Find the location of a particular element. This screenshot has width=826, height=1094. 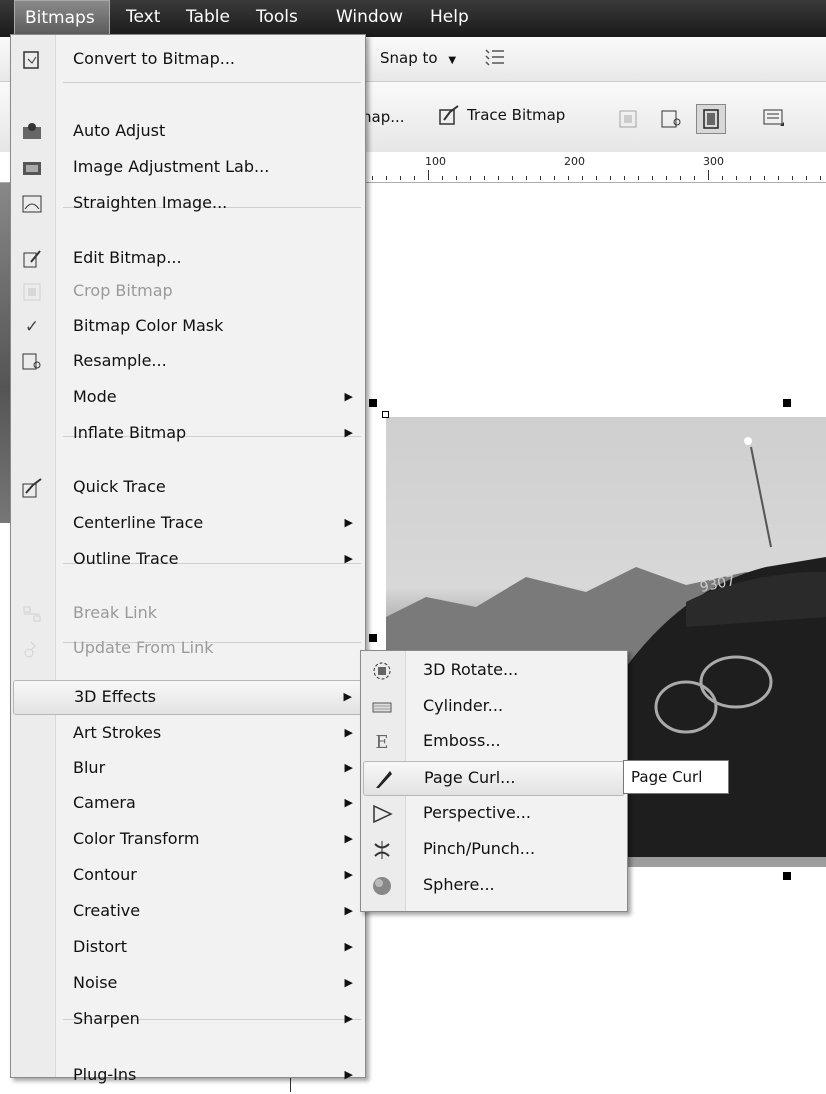

menu-item-label: Bitmap Color Mask is located at coordinates (148, 325).